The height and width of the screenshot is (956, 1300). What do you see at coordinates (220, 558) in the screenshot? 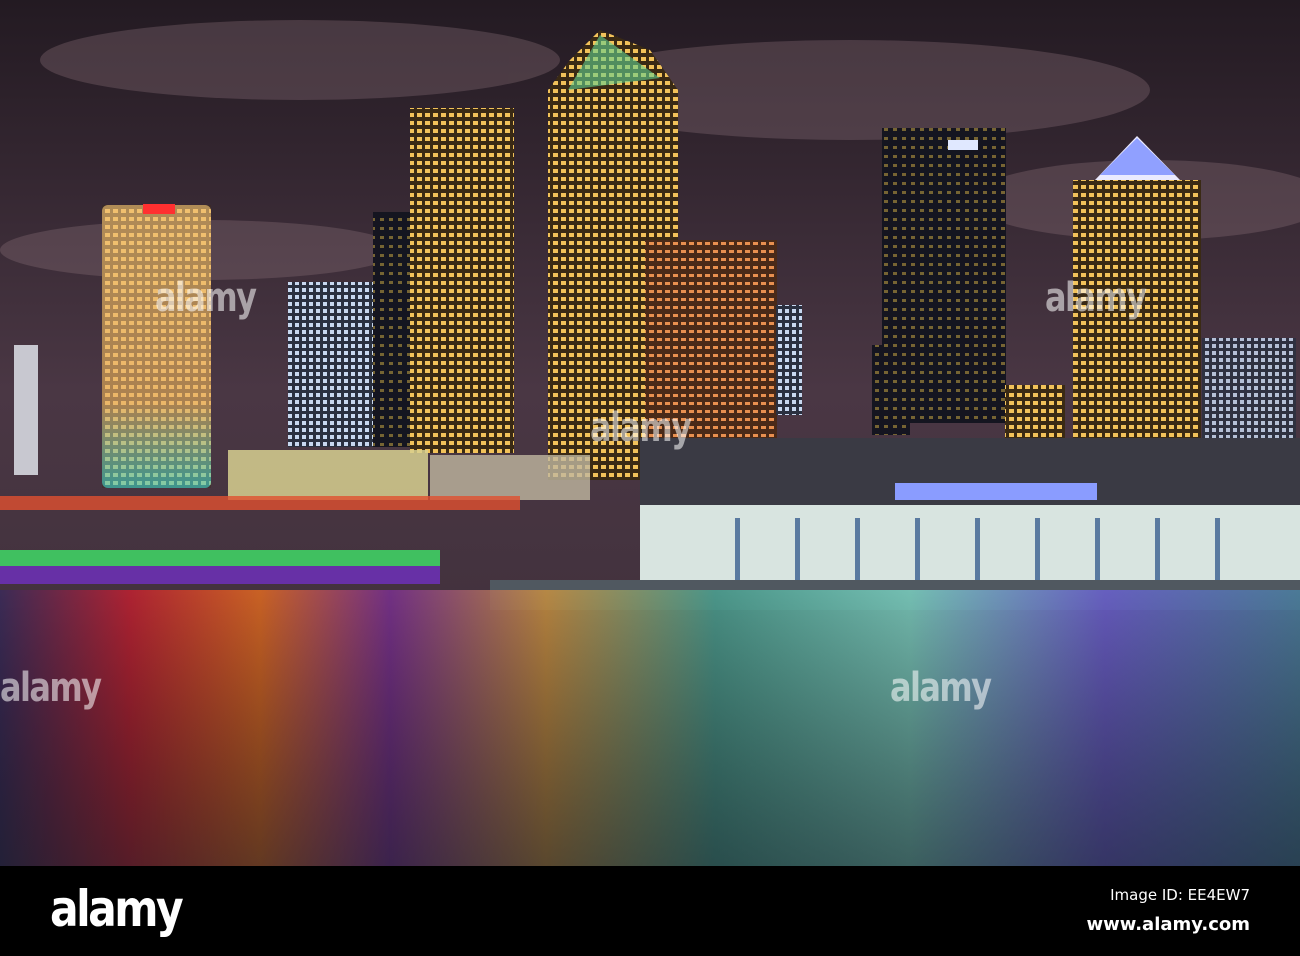
I see `bridge` at bounding box center [220, 558].